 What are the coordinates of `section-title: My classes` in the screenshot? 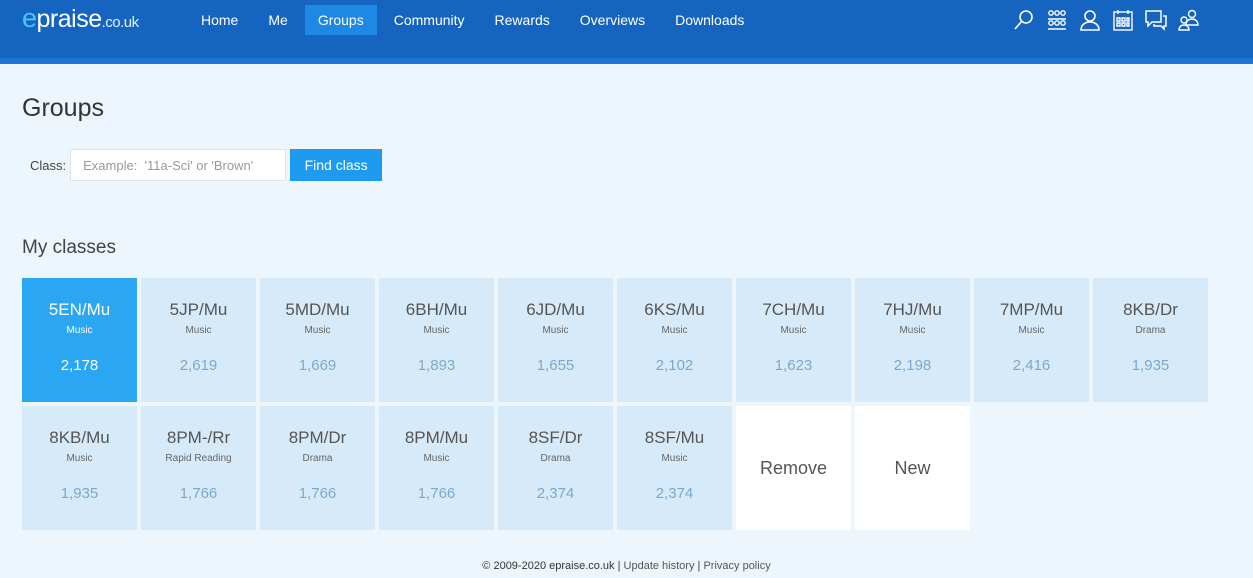 It's located at (69, 247).